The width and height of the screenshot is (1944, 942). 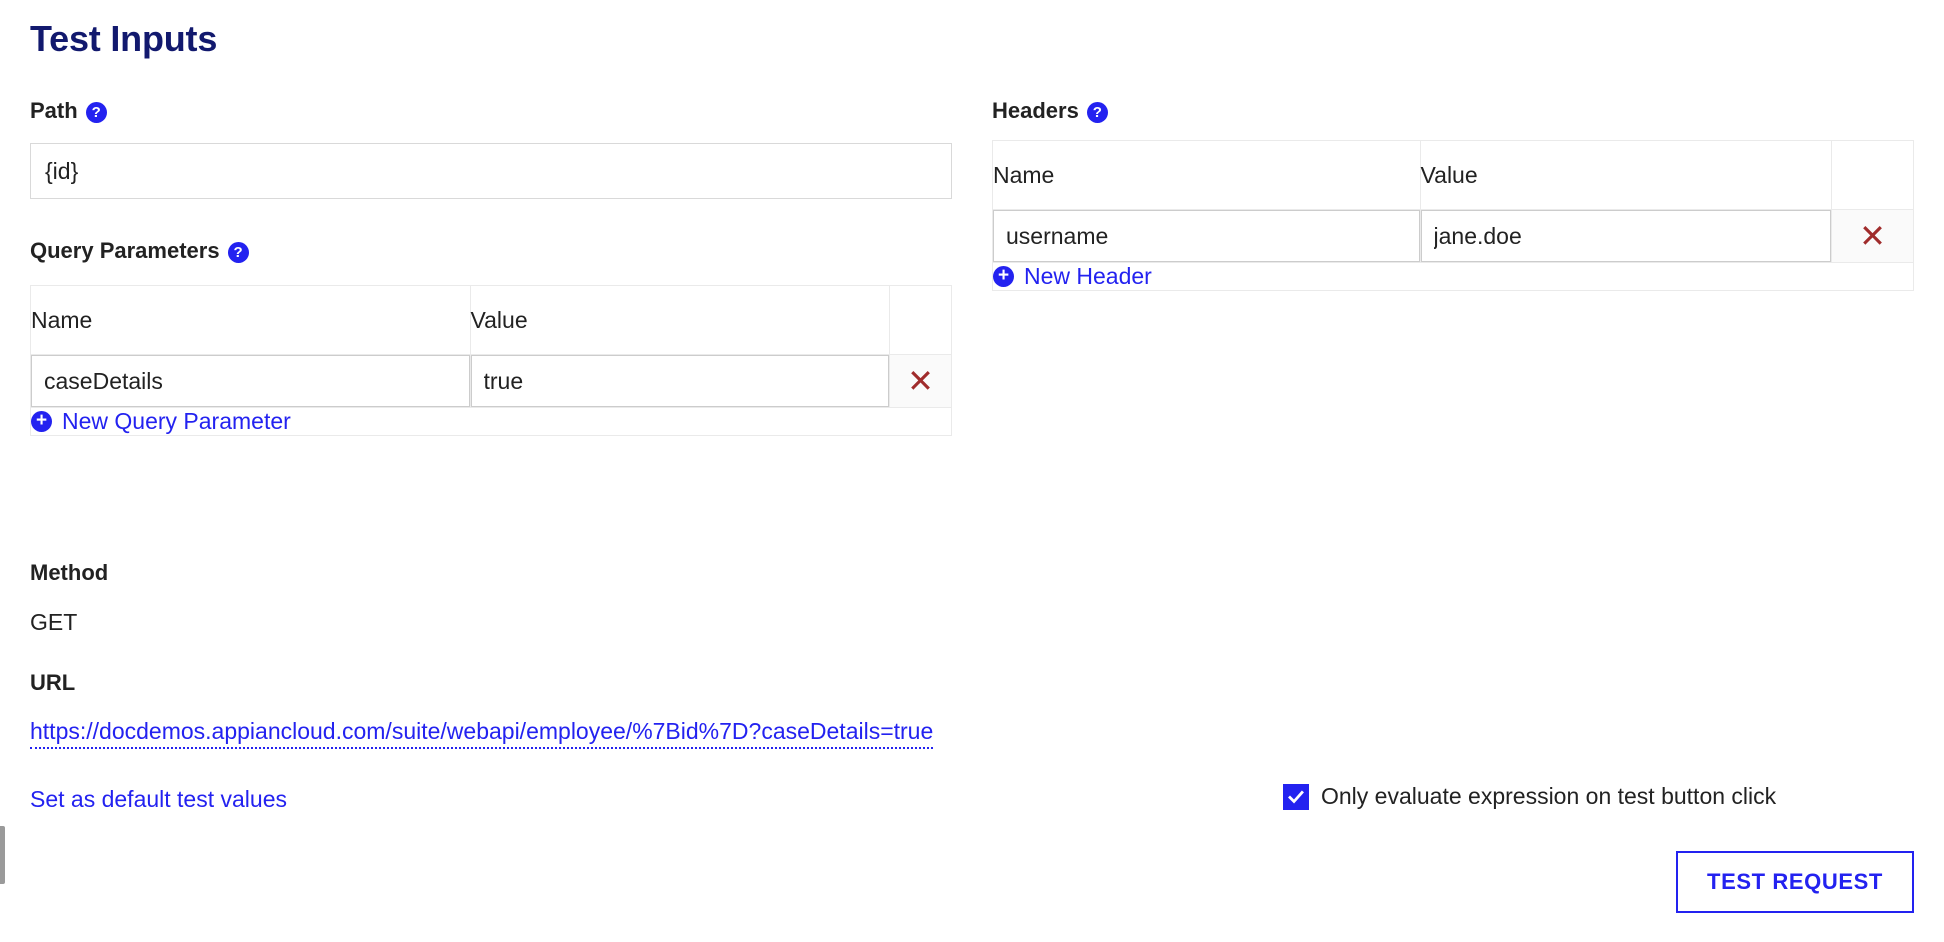 I want to click on headers-label: Headers ?, so click(x=1050, y=111).